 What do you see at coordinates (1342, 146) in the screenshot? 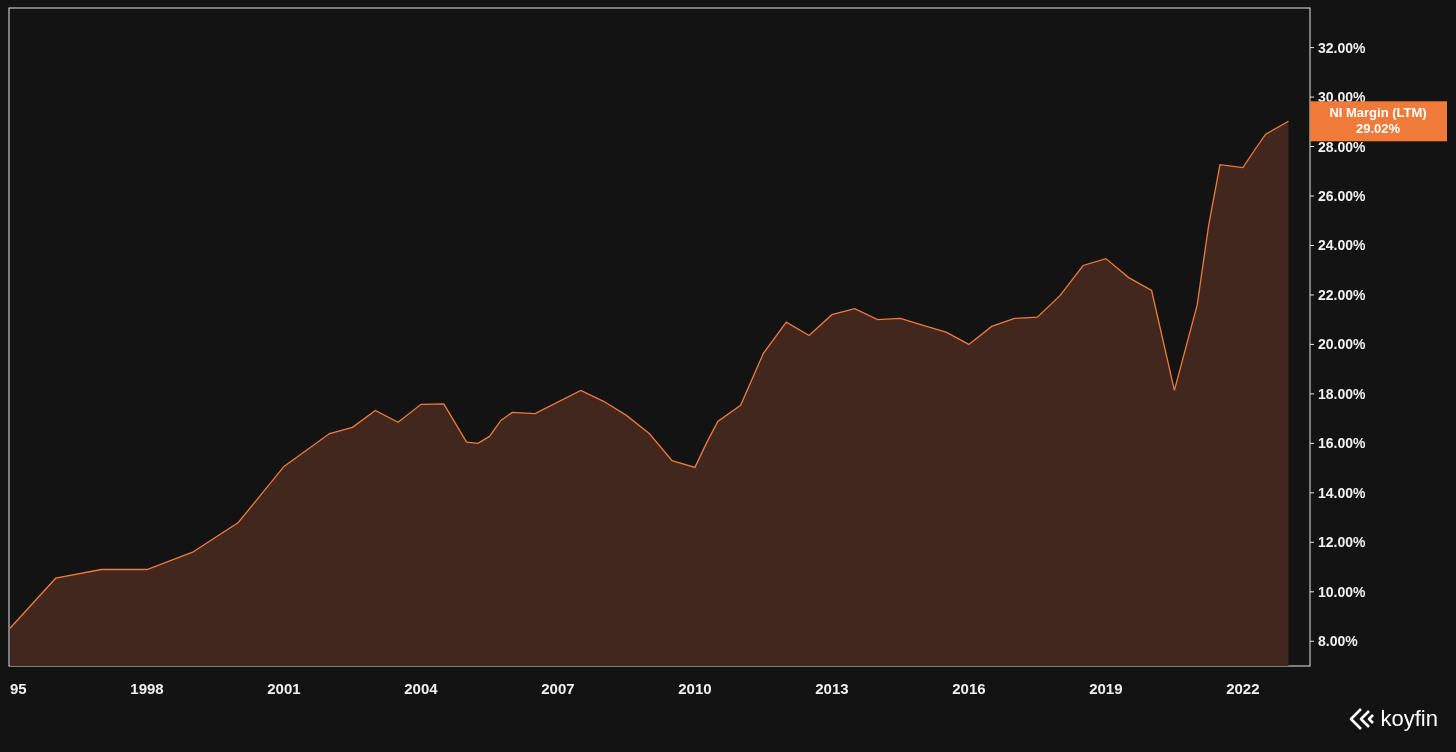
I see `y-tick-label: 28.00%` at bounding box center [1342, 146].